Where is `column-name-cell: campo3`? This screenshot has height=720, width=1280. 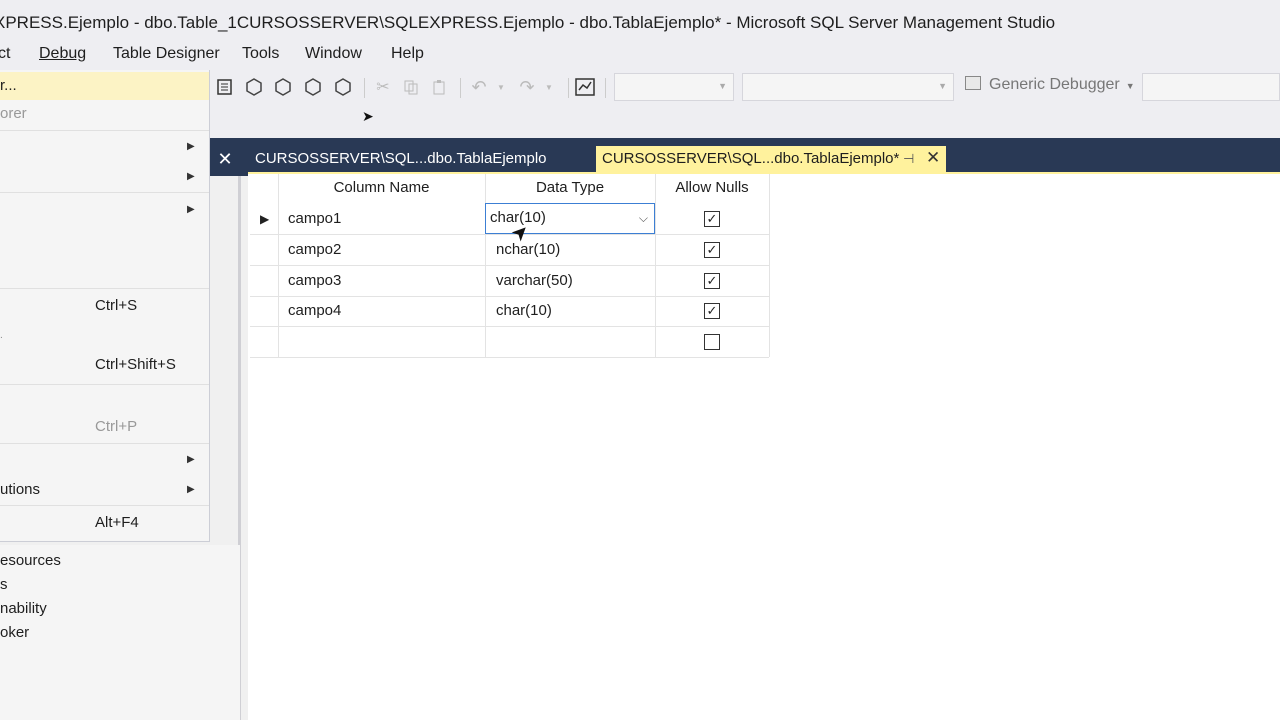
column-name-cell: campo3 is located at coordinates (314, 280).